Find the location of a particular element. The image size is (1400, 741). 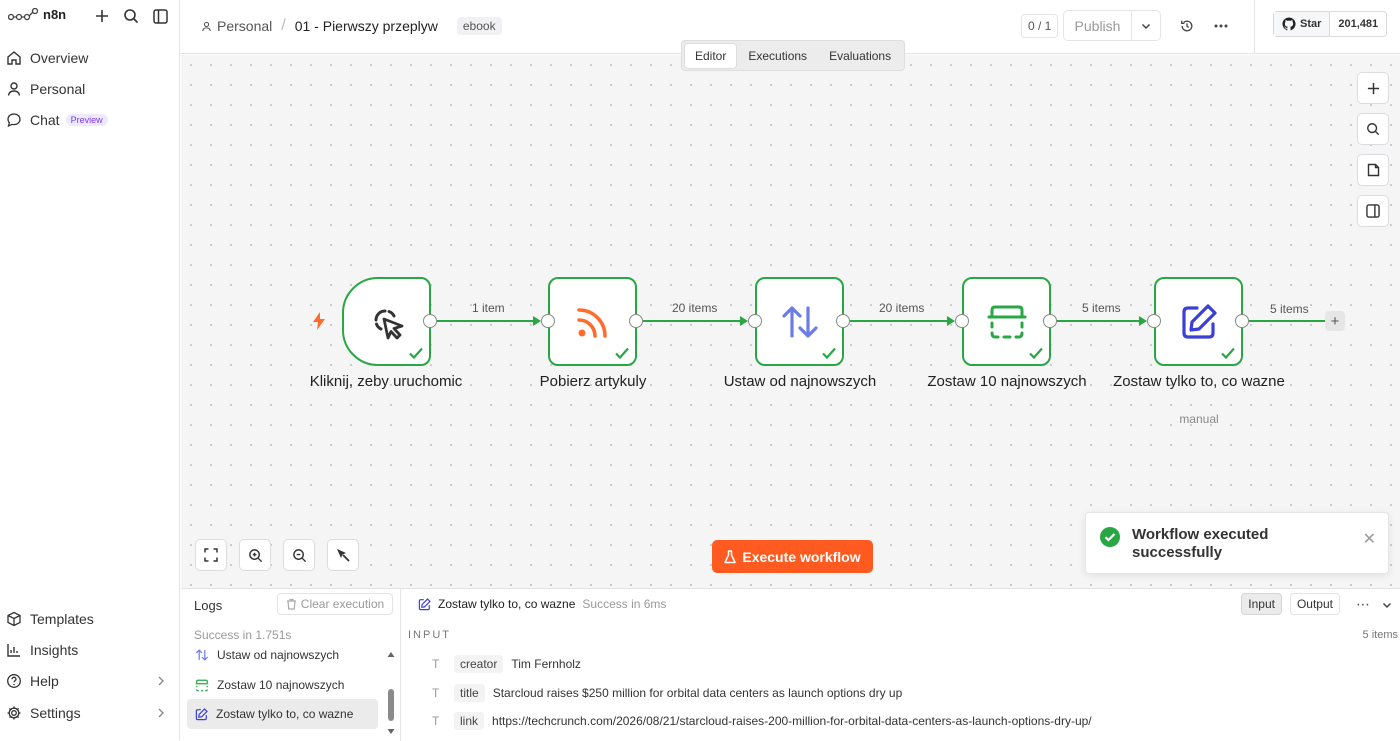

search-icon is located at coordinates (131, 16).